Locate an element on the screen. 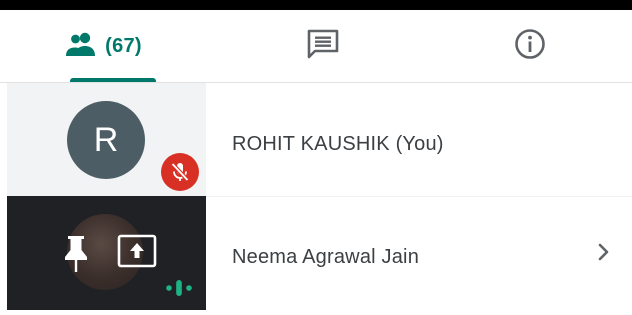  tab-info is located at coordinates (530, 46).